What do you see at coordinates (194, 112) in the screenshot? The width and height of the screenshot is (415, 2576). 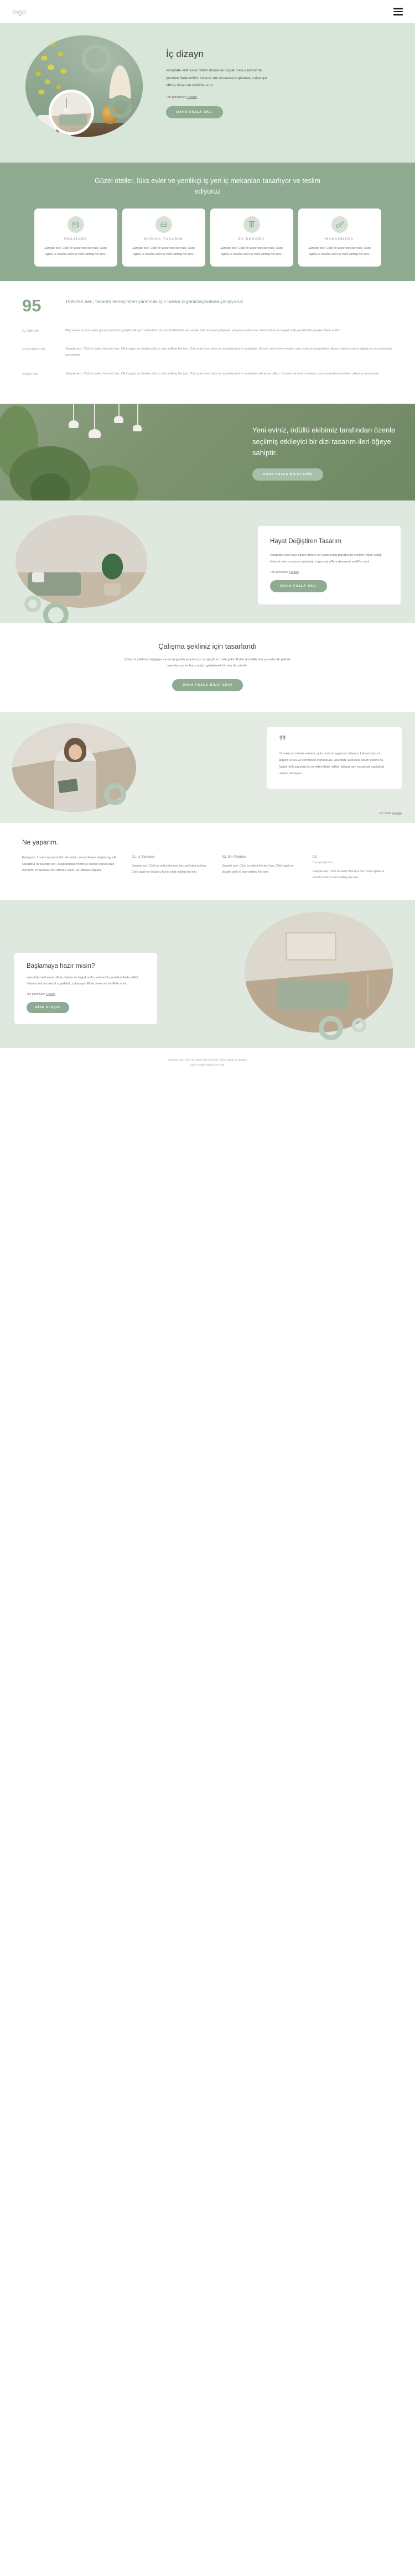 I see `hero-read-more-button: DAHA FAZLA OKU` at bounding box center [194, 112].